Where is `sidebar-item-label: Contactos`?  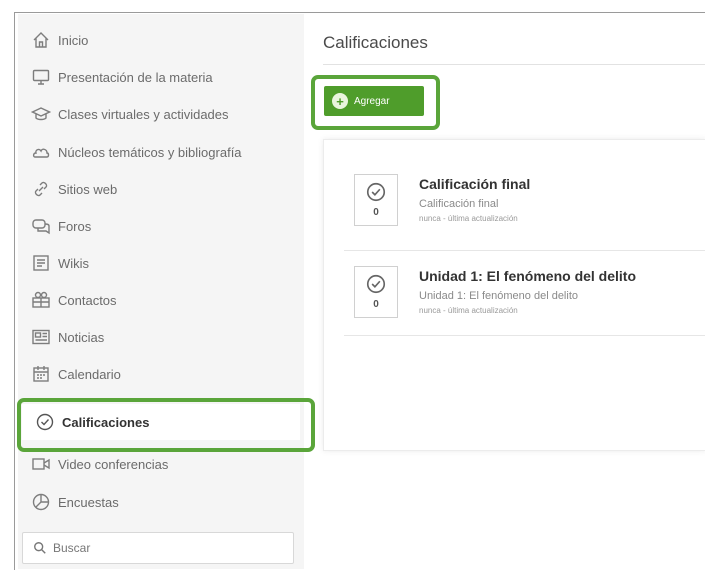
sidebar-item-label: Contactos is located at coordinates (87, 300).